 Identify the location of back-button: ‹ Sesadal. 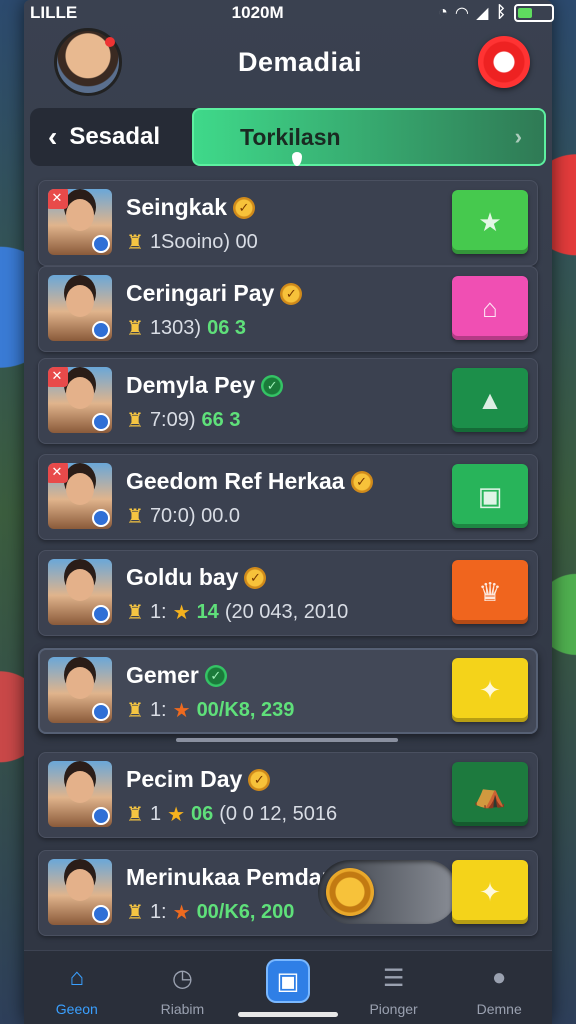
(110, 137).